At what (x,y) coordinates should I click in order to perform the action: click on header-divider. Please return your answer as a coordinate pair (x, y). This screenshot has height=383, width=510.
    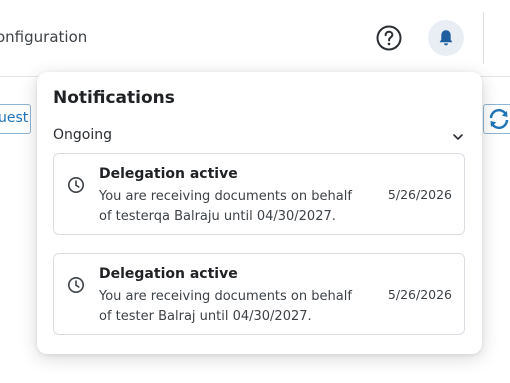
    Looking at the image, I should click on (483, 38).